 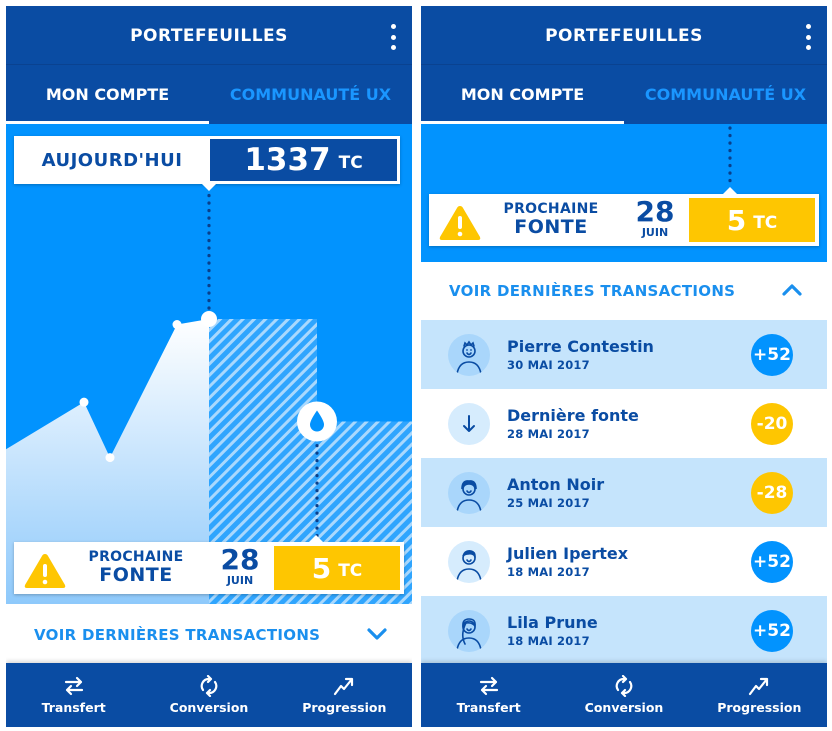 I want to click on transaction-name: Julien Ipertex, so click(x=568, y=553).